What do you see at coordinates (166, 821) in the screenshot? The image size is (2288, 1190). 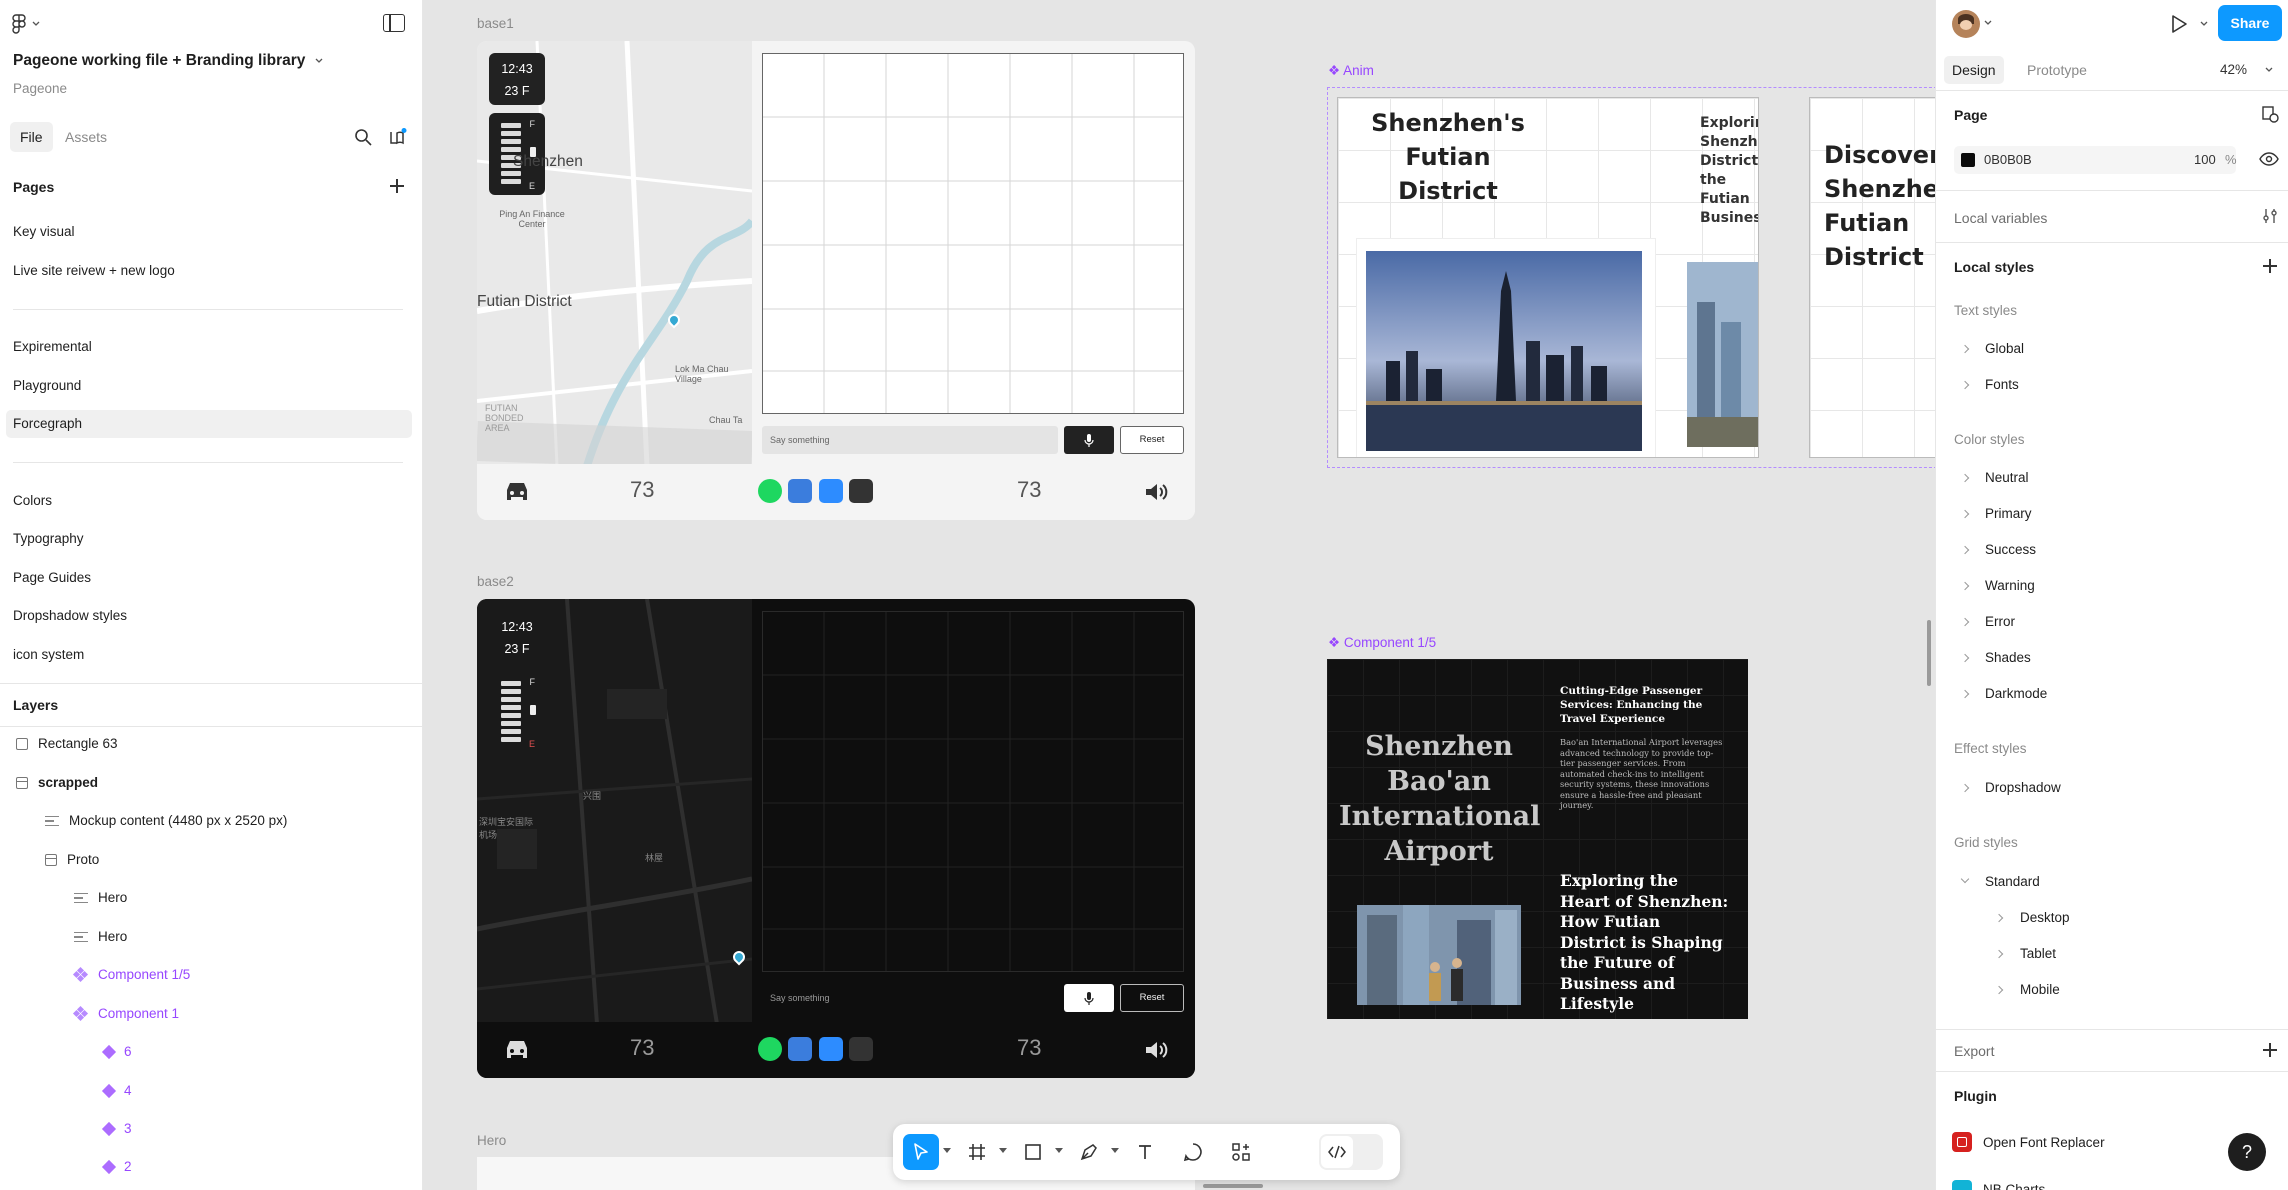 I see `layer-row: Mockup content (4480 px x 2520 px)` at bounding box center [166, 821].